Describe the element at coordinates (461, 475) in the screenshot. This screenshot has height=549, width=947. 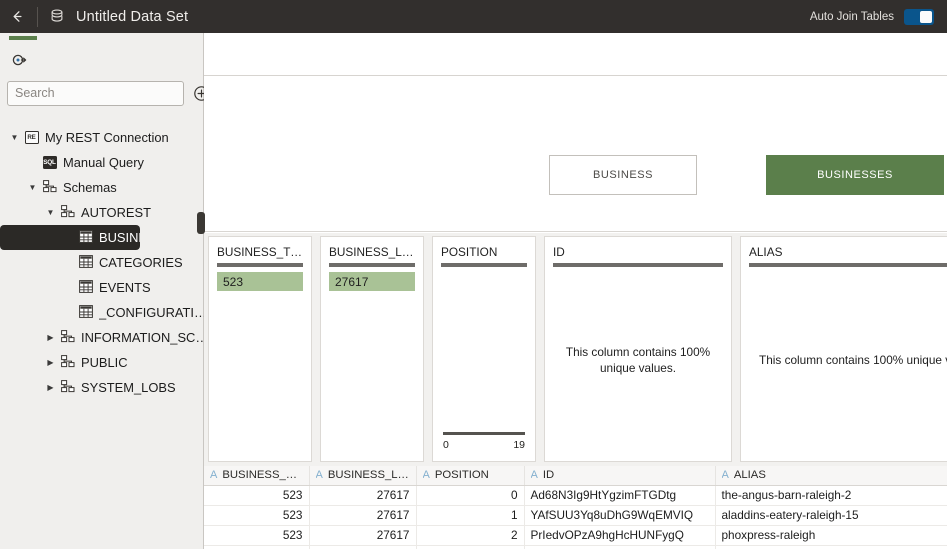
I see `grid-header-label: POSITION` at that location.